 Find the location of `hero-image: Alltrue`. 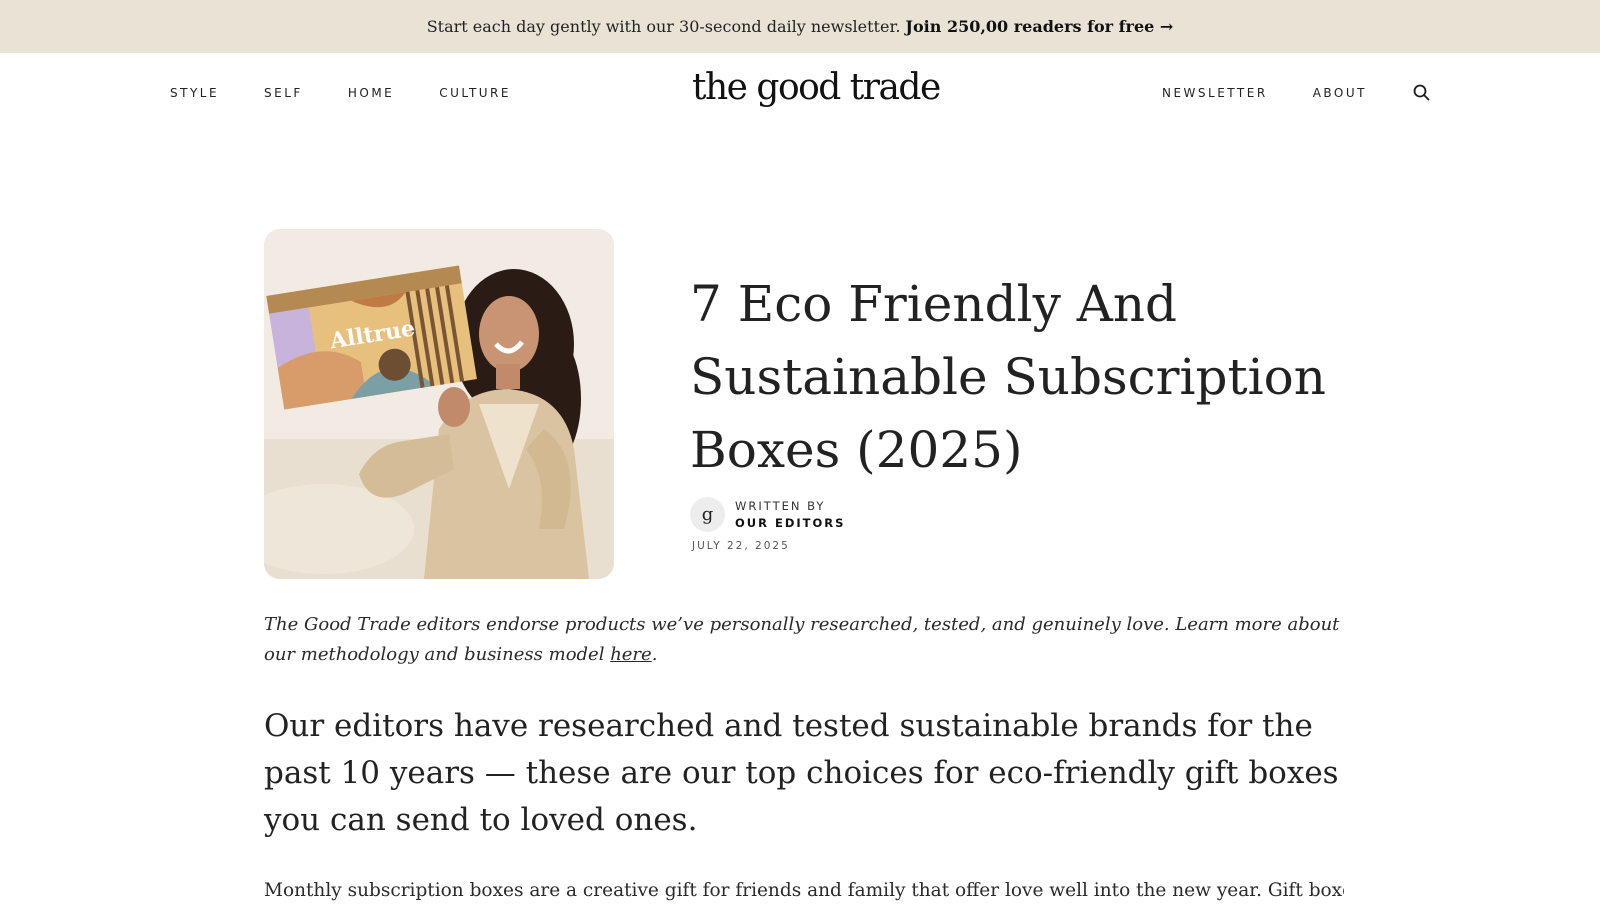

hero-image: Alltrue is located at coordinates (439, 404).